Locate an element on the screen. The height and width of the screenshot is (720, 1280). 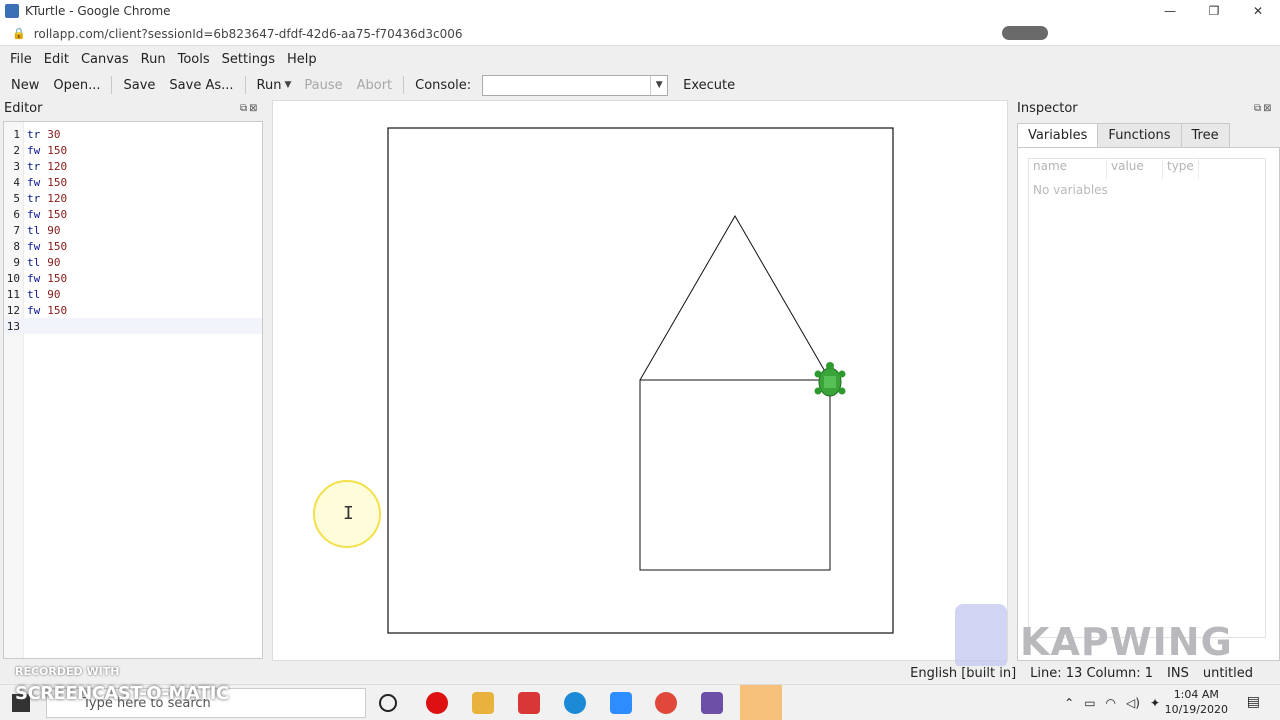
line-number: 10 is located at coordinates (13, 278).